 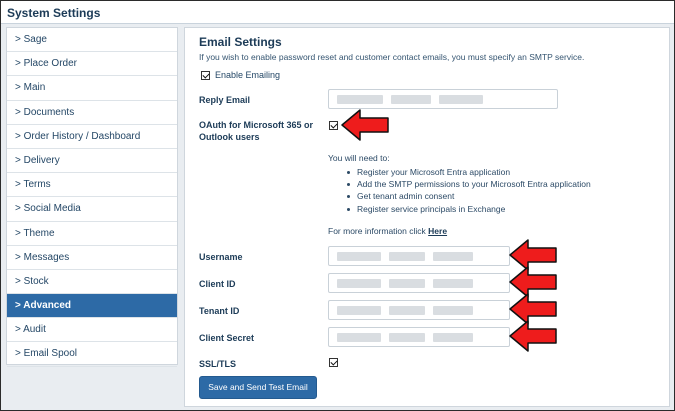 I want to click on requirements-intro: You will need to:, so click(x=359, y=158).